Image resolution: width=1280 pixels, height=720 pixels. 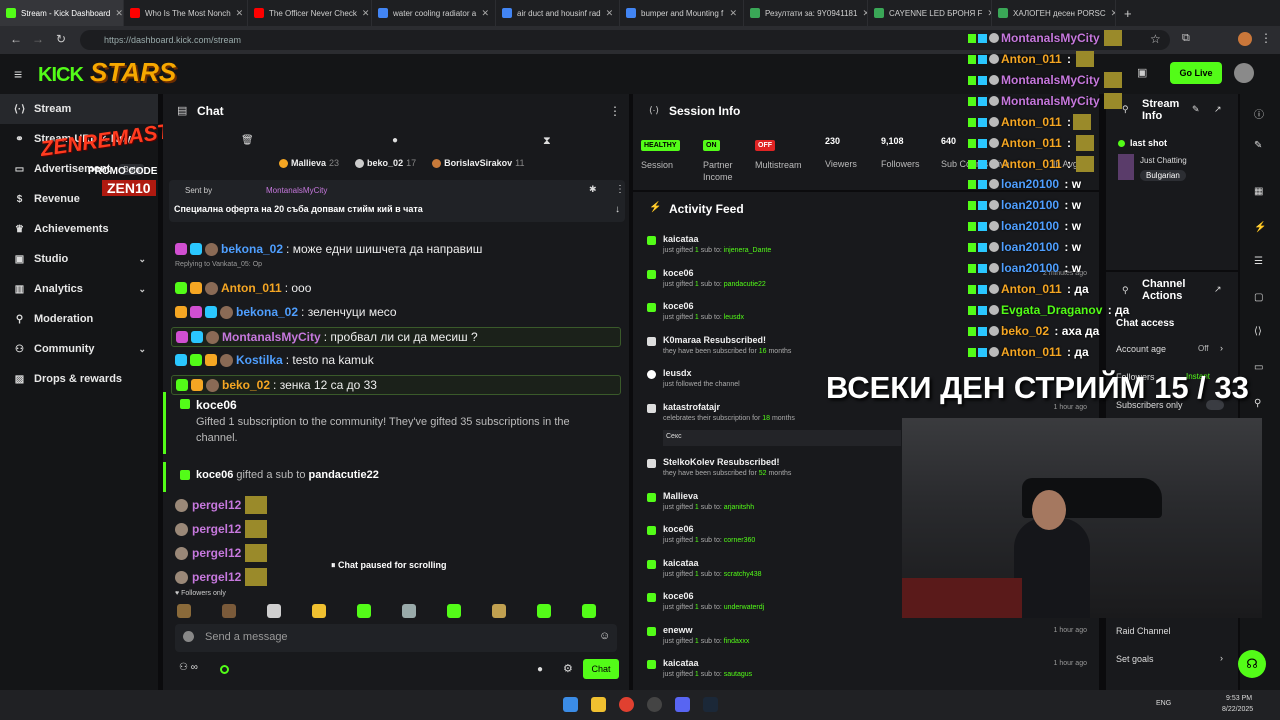 What do you see at coordinates (1244, 73) in the screenshot?
I see `user-avatar` at bounding box center [1244, 73].